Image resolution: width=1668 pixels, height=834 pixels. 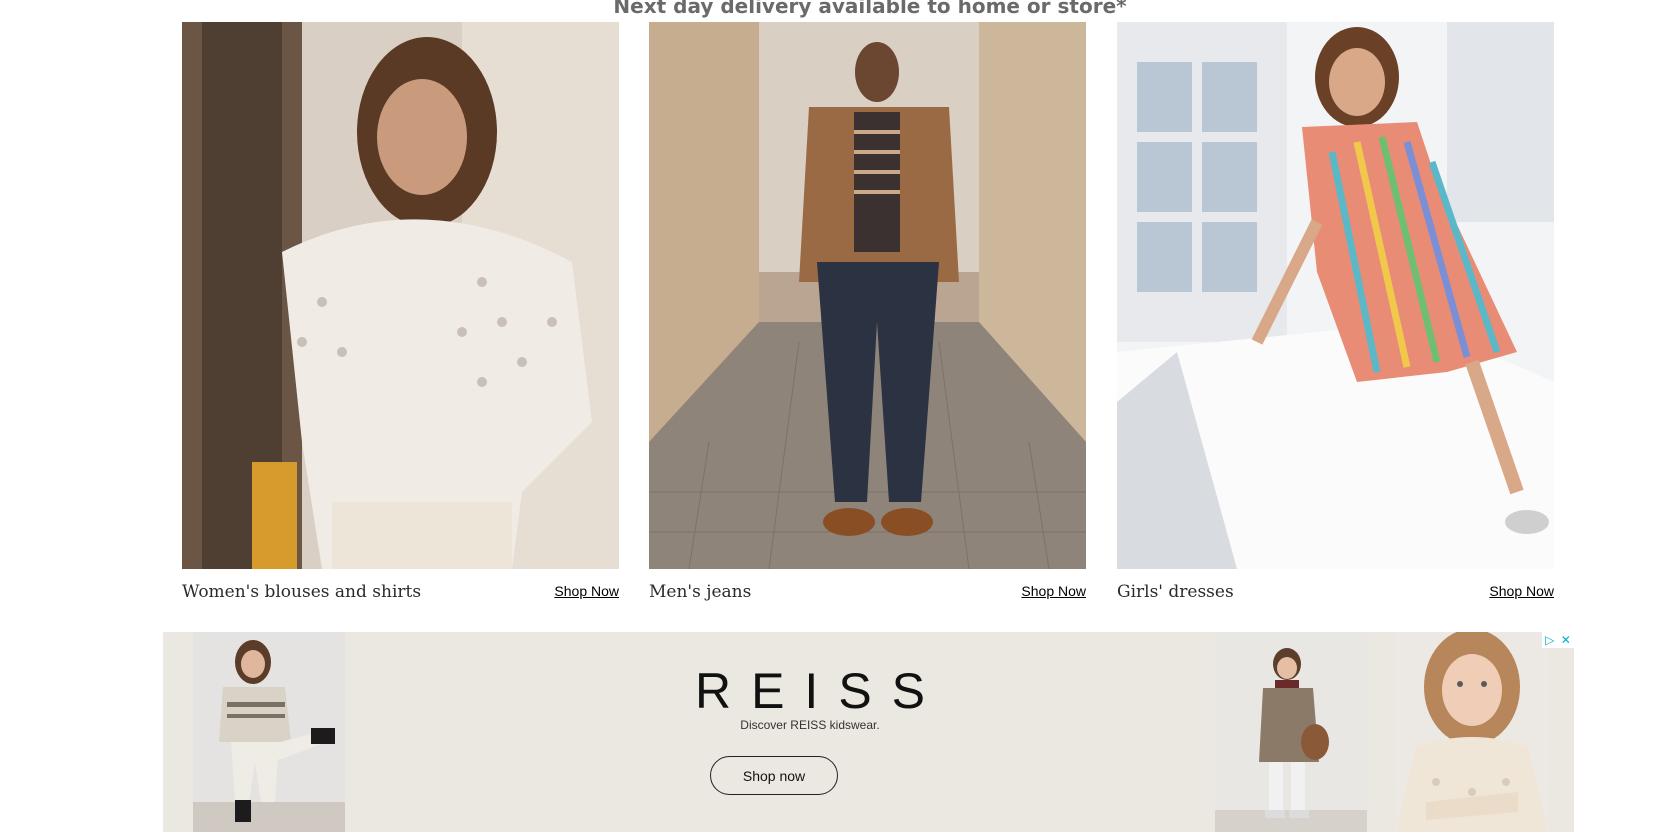 What do you see at coordinates (1566, 640) in the screenshot?
I see `close-icon: ✕` at bounding box center [1566, 640].